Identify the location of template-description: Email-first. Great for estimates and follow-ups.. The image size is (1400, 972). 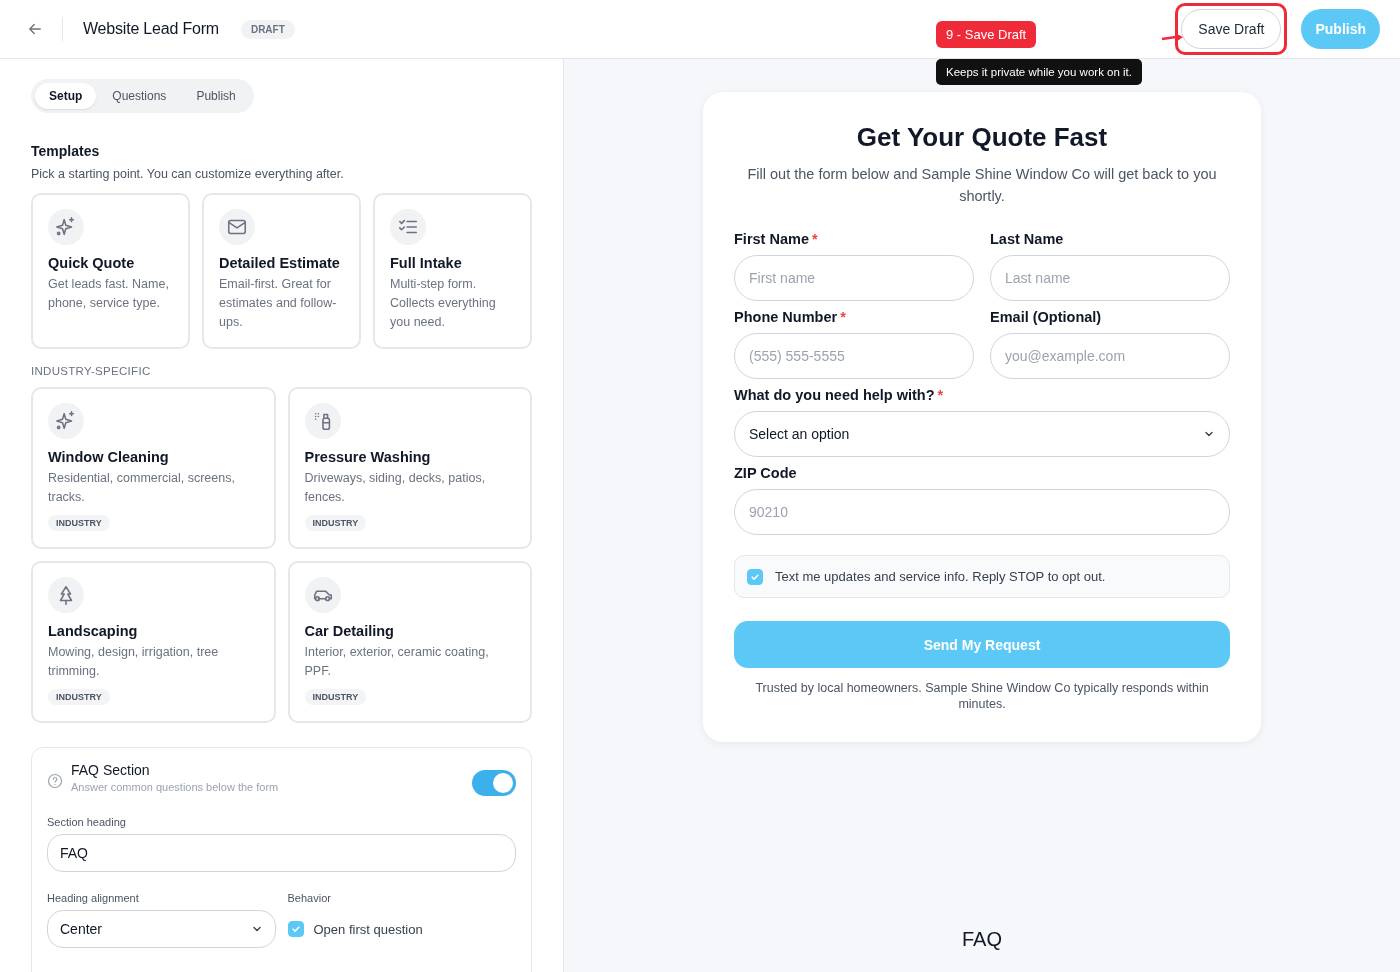
(278, 303).